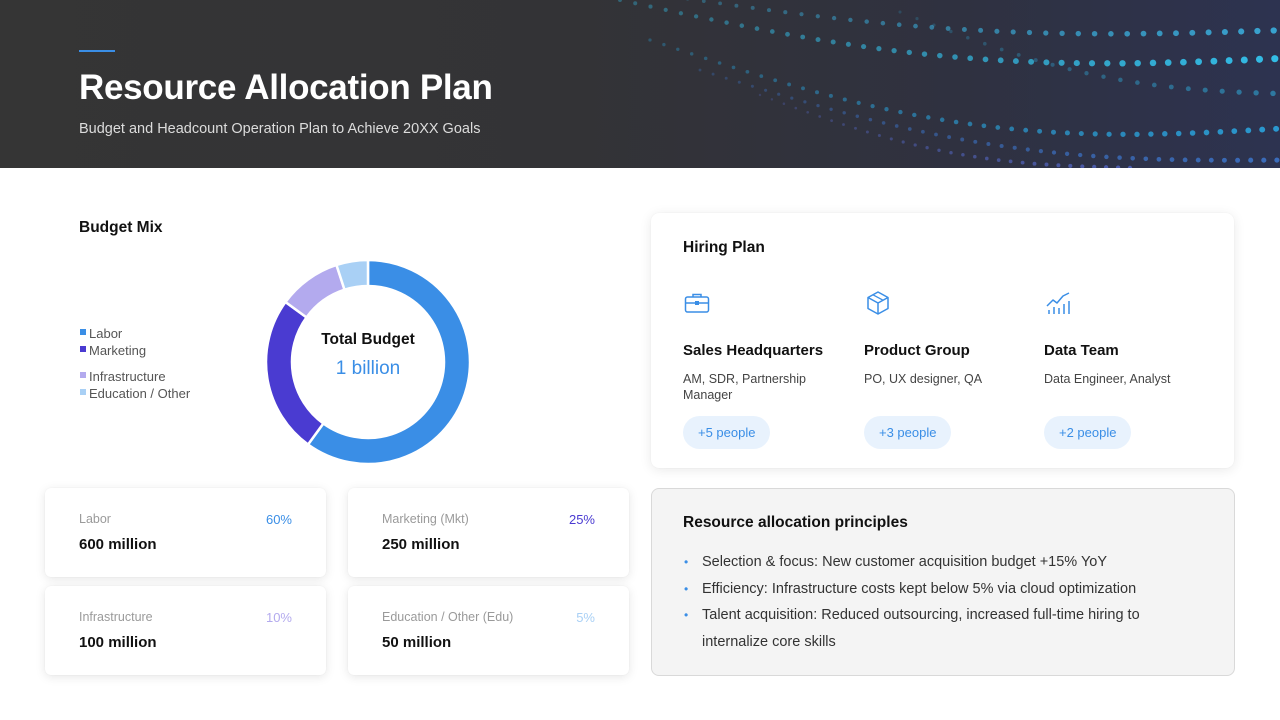 The height and width of the screenshot is (720, 1280). Describe the element at coordinates (135, 333) in the screenshot. I see `legend-item-labor: Labor` at that location.